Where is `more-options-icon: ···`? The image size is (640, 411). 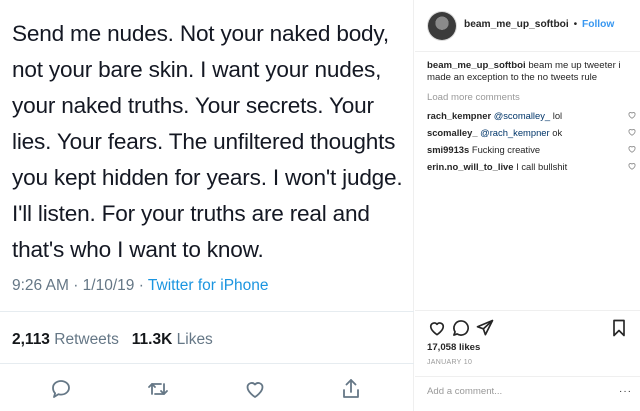
more-options-icon: ··· is located at coordinates (625, 391).